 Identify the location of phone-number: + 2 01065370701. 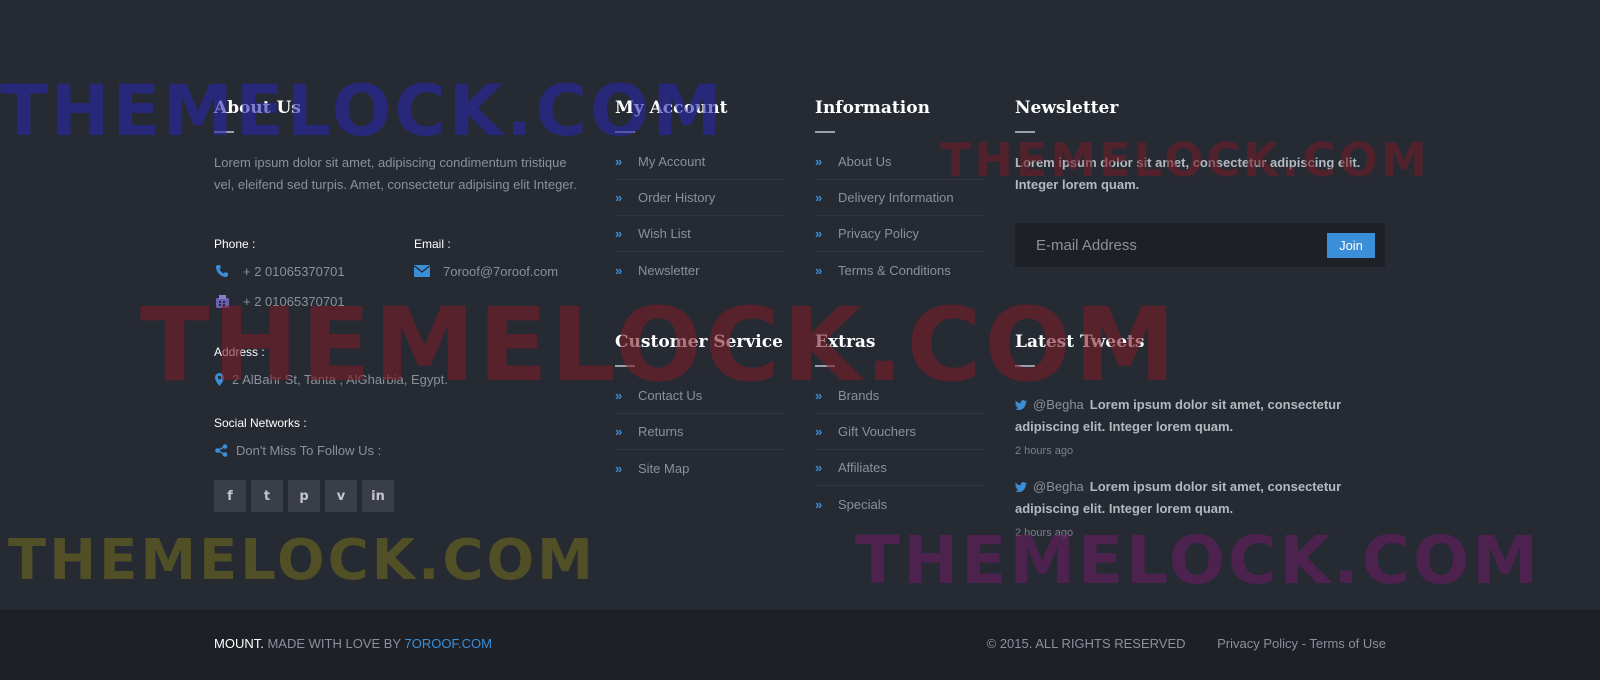
(294, 271).